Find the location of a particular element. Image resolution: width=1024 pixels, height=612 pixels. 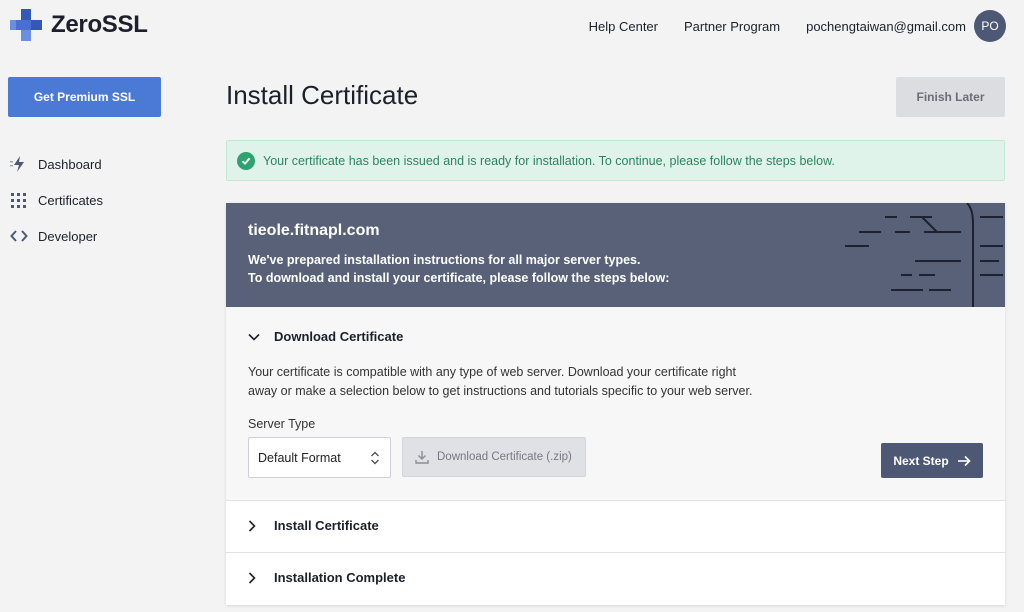

grid-icon is located at coordinates (19, 200).